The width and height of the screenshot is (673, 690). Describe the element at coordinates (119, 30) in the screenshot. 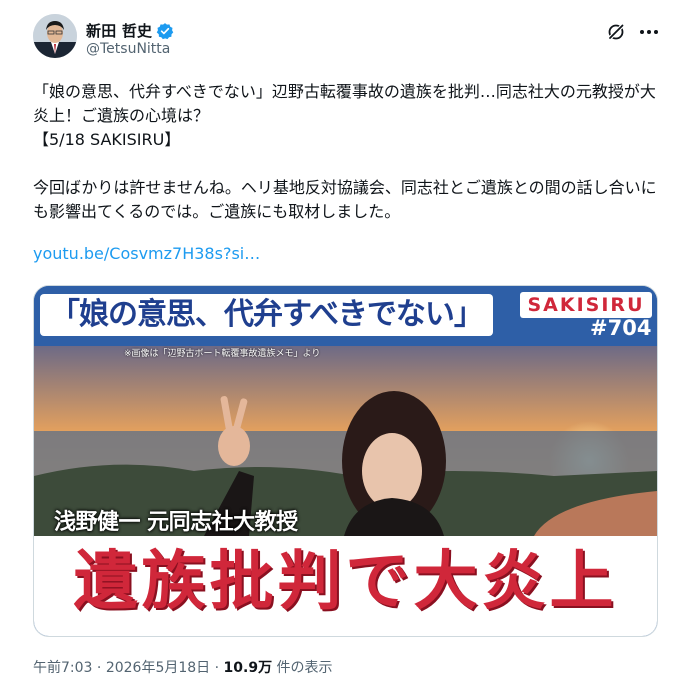

I see `display-name: 新田 哲史` at that location.